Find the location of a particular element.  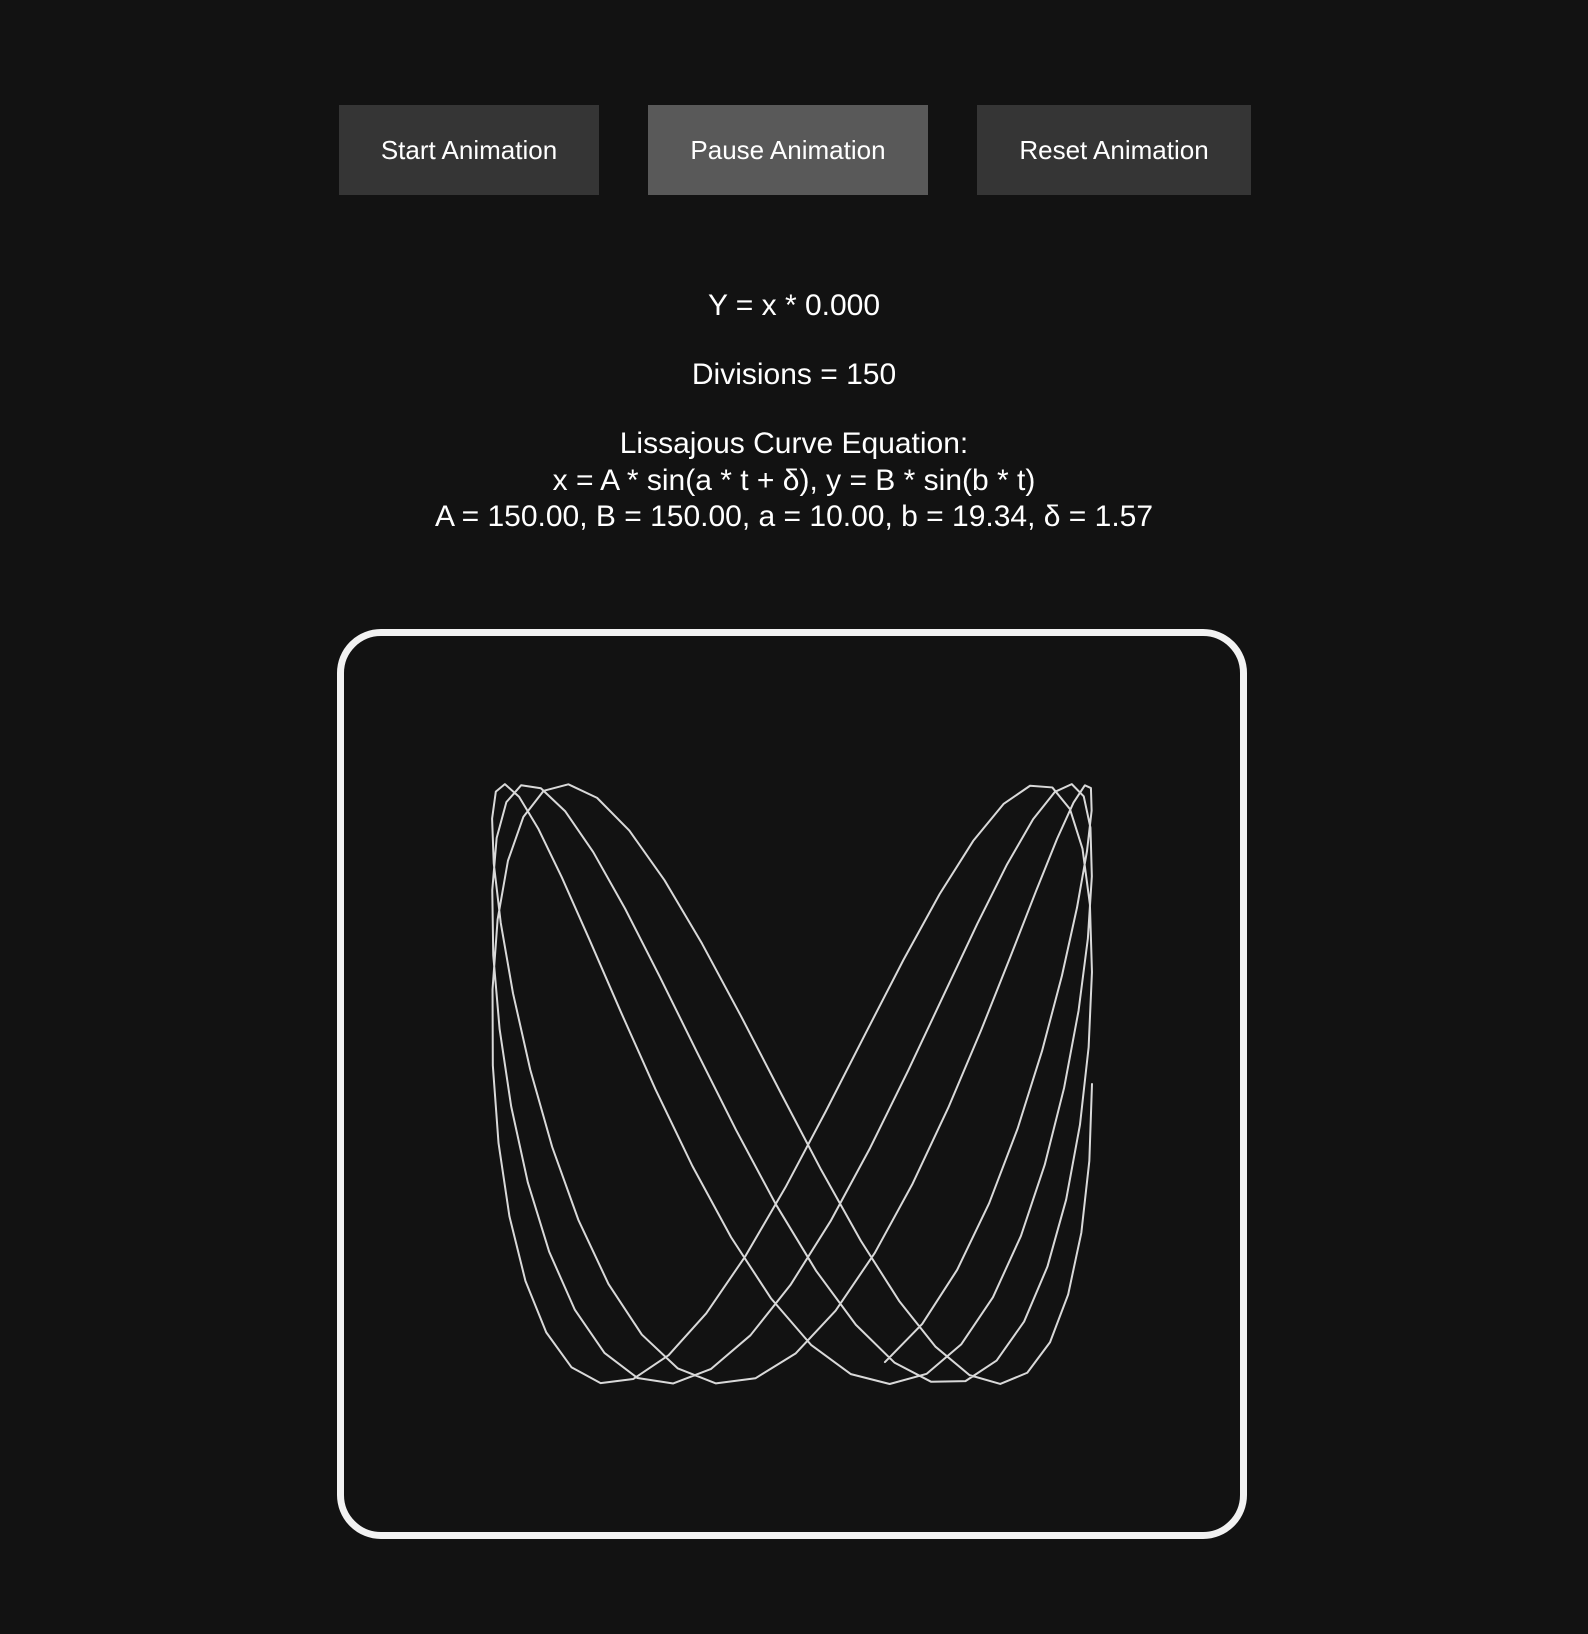

y-equation-readout: Y = x * 0.000 is located at coordinates (794, 305).